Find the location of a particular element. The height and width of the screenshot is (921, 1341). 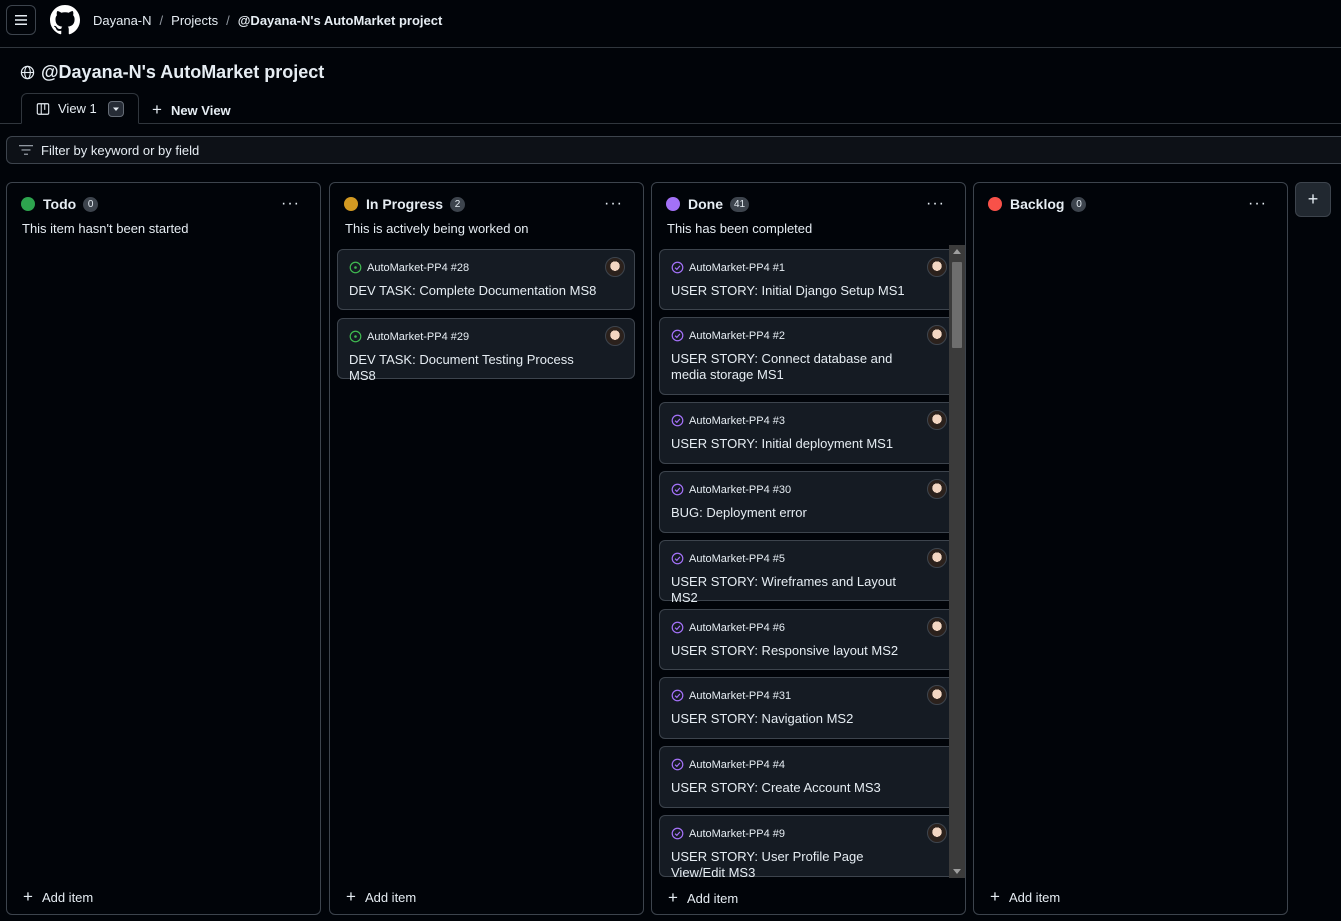

card-title: USER STORY: Wireframes and Layout MS2 is located at coordinates (795, 590).